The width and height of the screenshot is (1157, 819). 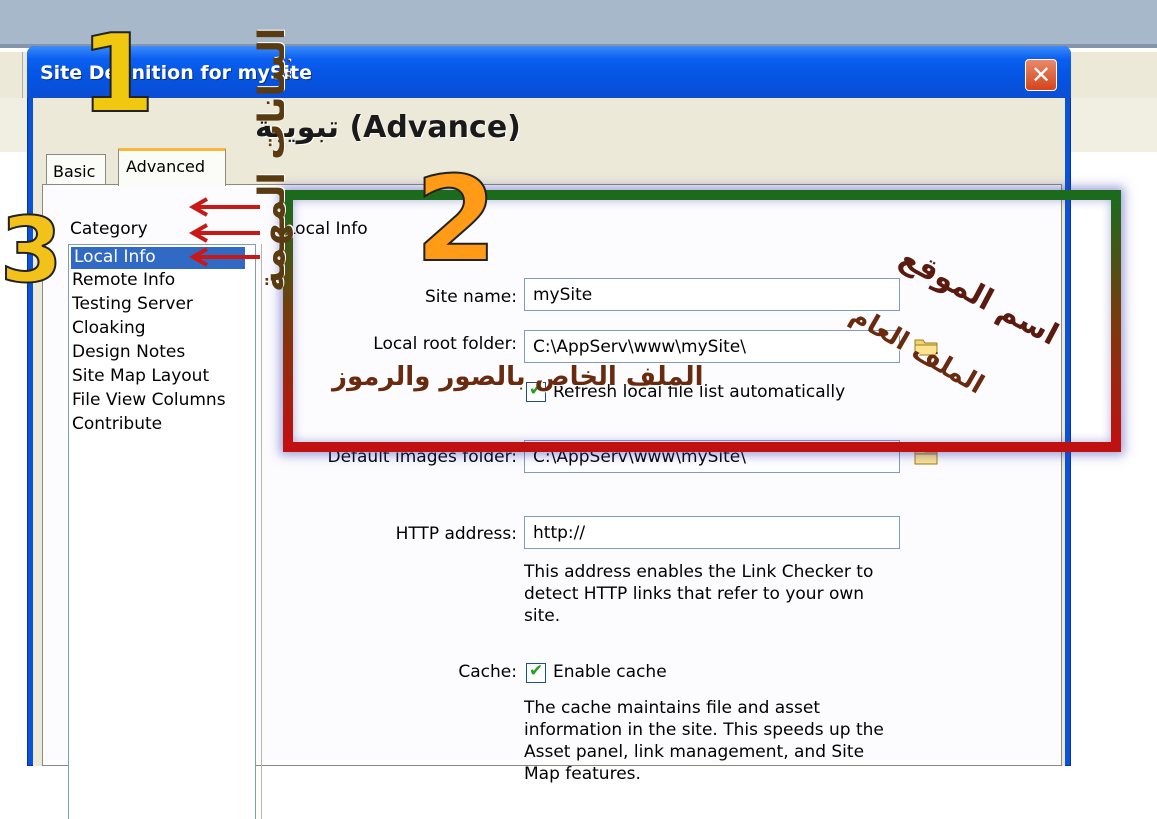 What do you see at coordinates (549, 72) in the screenshot?
I see `dialog-title-bar: Site Definition for mySite ✕` at bounding box center [549, 72].